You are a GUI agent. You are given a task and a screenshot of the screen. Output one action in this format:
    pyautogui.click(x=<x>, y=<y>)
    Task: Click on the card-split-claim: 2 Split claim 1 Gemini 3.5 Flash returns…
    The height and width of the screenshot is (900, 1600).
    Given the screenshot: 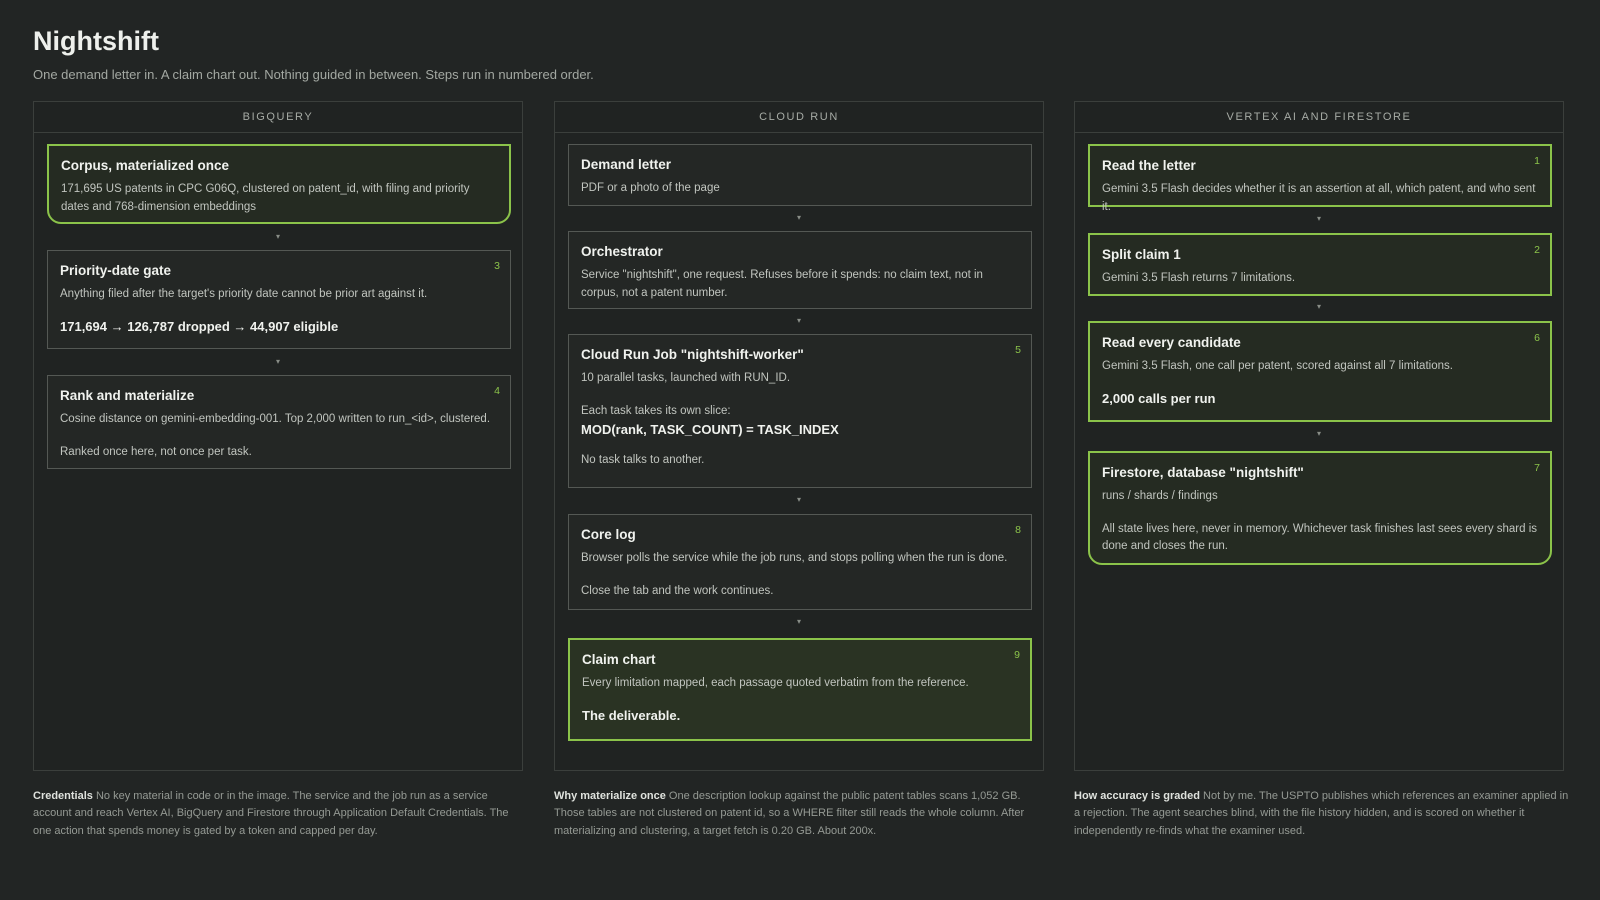 What is the action you would take?
    pyautogui.click(x=1320, y=264)
    